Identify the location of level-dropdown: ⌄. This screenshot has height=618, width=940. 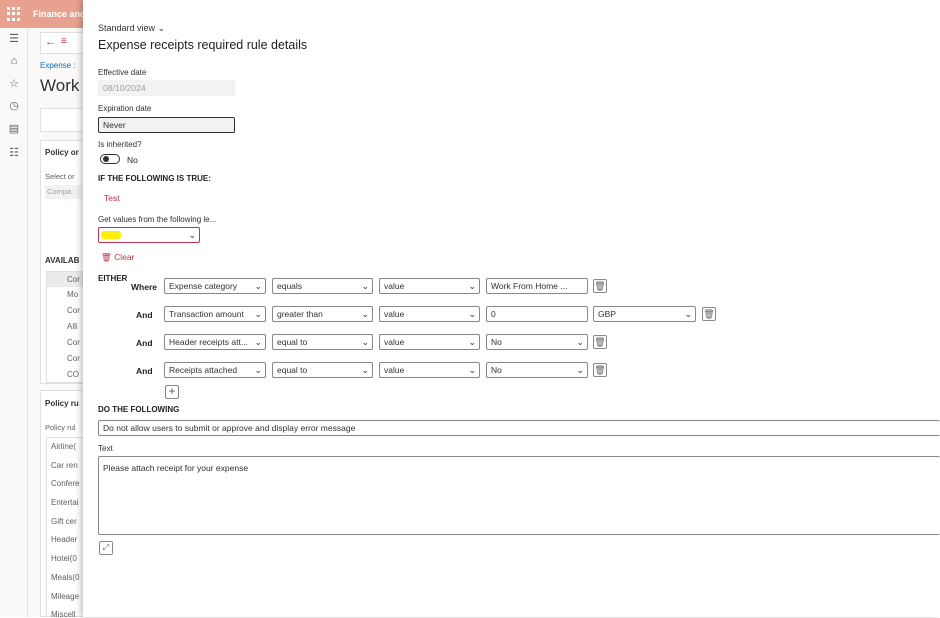
(149, 235).